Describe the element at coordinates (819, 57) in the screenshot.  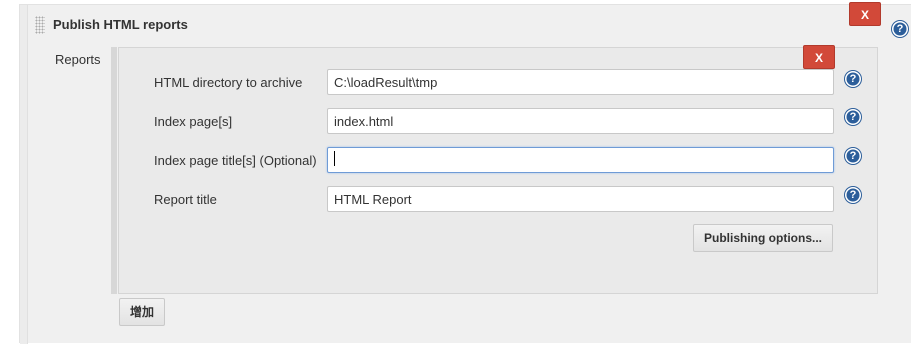
I see `delete-report-button: X` at that location.